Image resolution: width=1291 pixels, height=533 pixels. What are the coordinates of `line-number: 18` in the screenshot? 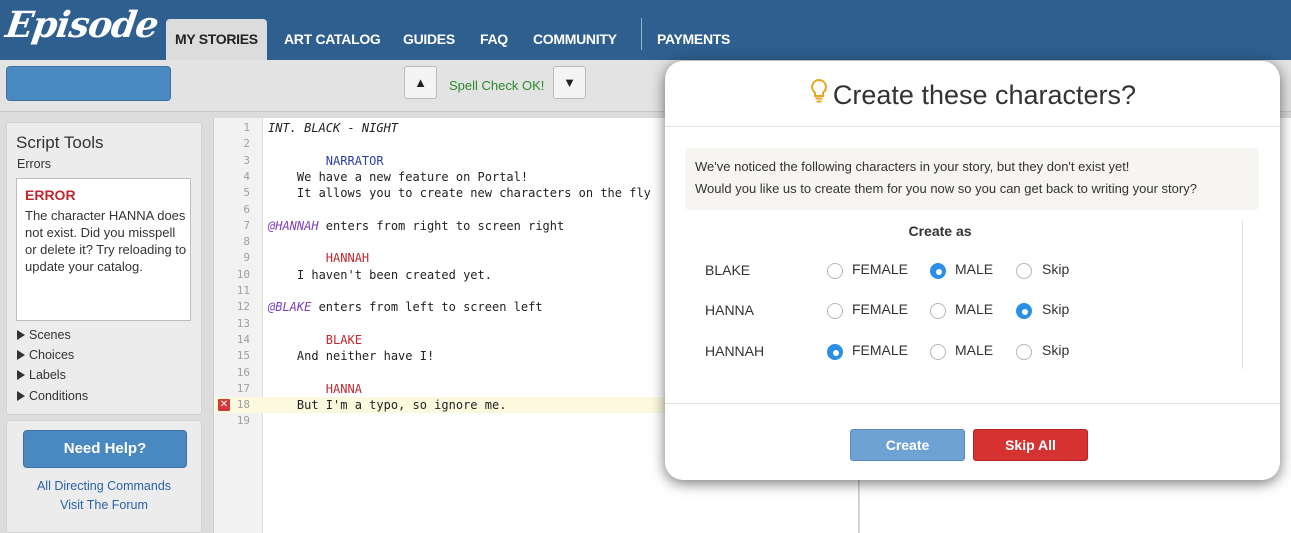 It's located at (243, 405).